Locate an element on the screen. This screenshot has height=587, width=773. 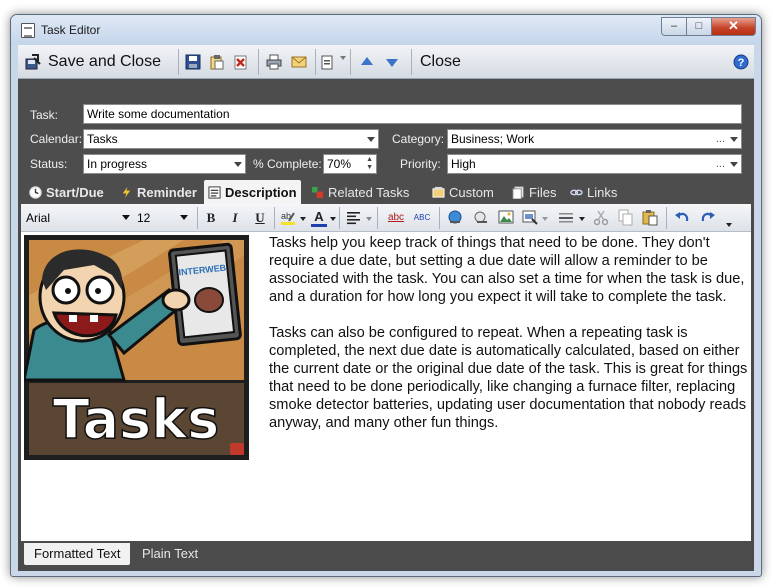
status-label: Status: is located at coordinates (49, 164).